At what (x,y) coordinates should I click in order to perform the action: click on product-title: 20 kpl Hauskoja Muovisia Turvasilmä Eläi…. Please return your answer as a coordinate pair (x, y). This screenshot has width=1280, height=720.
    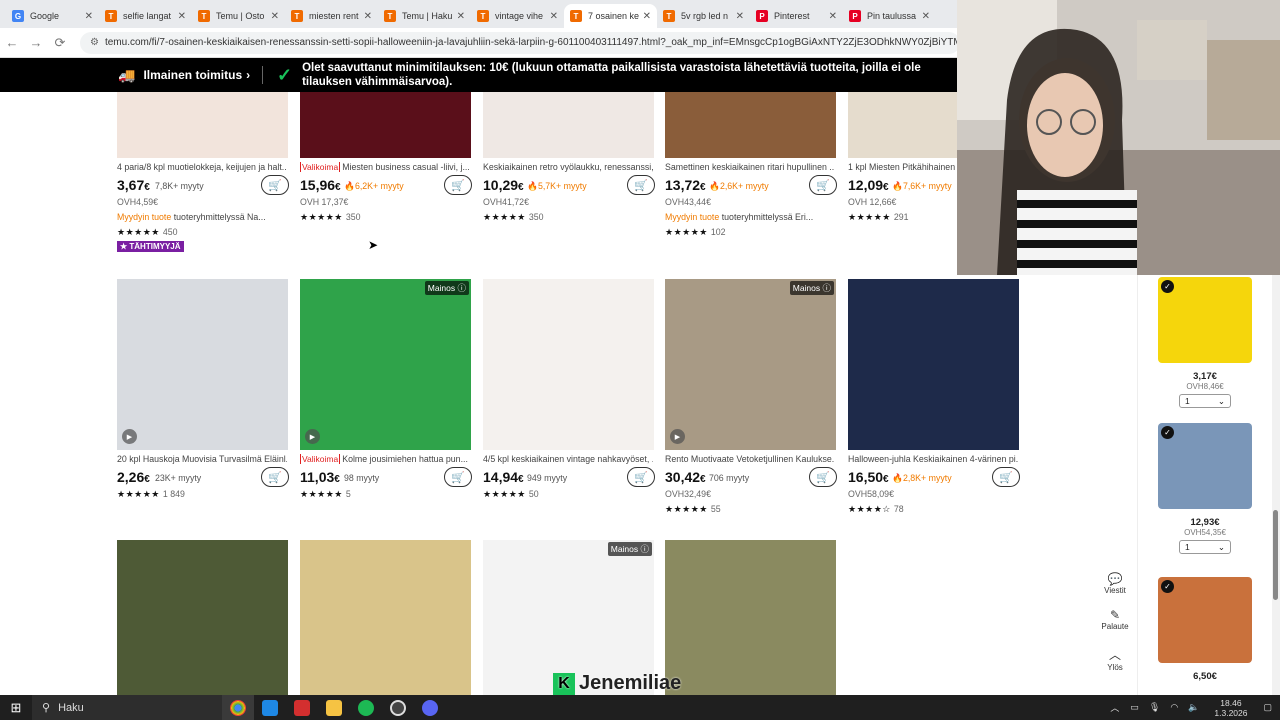
    Looking at the image, I should click on (202, 459).